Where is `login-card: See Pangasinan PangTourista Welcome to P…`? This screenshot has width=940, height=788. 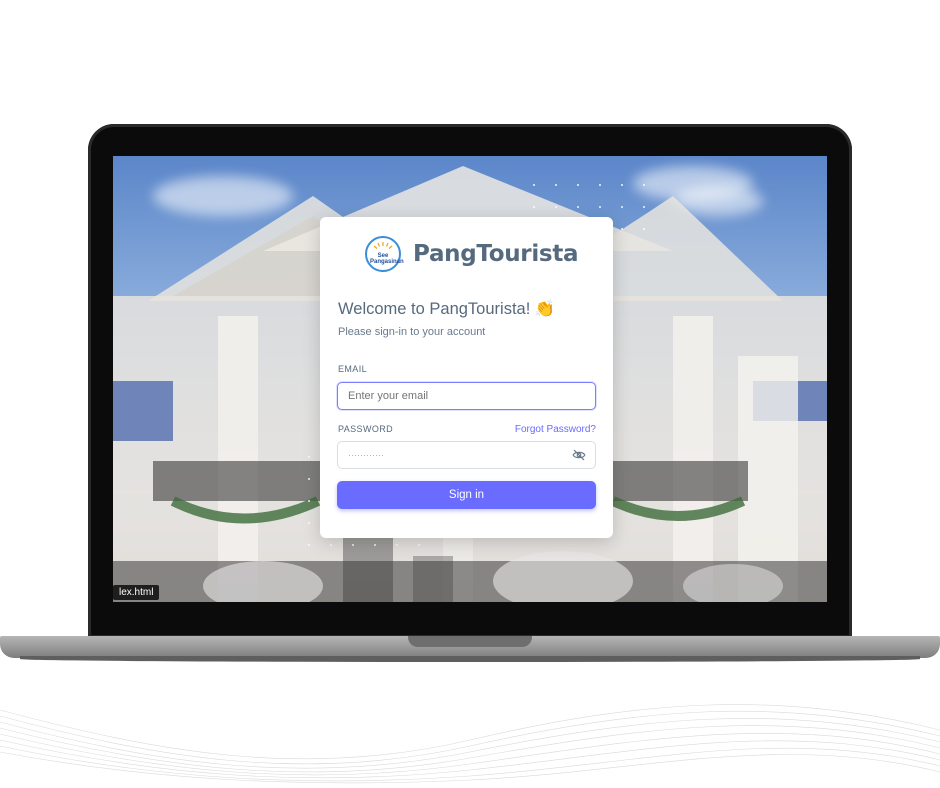
login-card: See Pangasinan PangTourista Welcome to P… is located at coordinates (466, 377).